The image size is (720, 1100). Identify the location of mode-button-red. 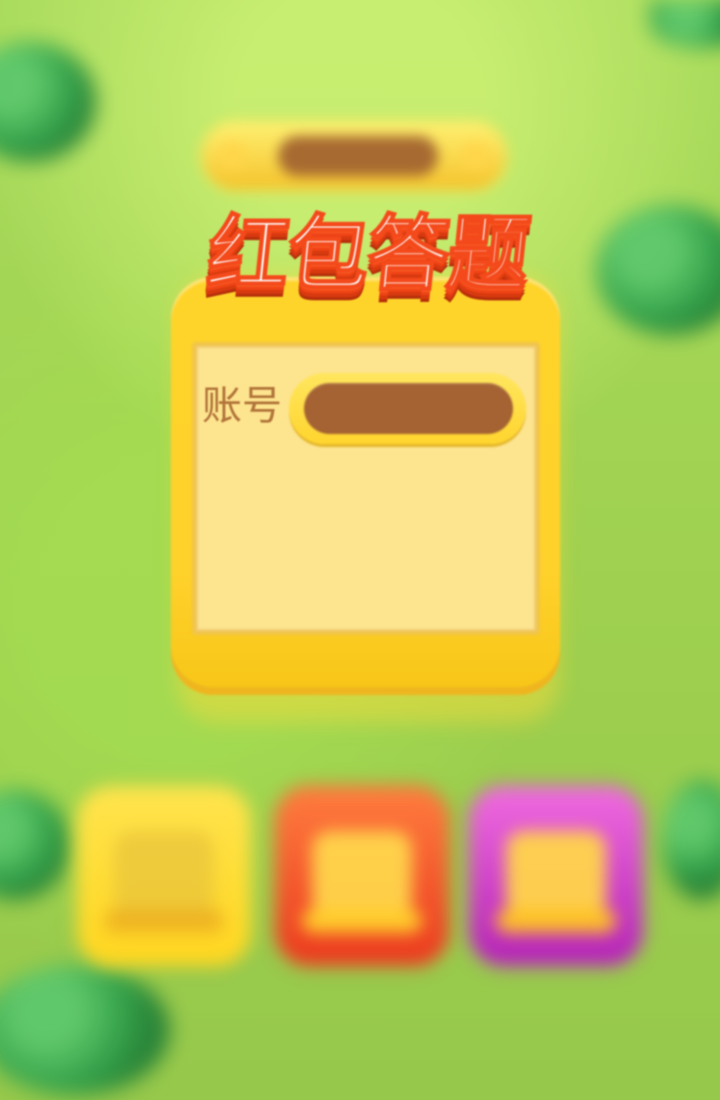
(362, 876).